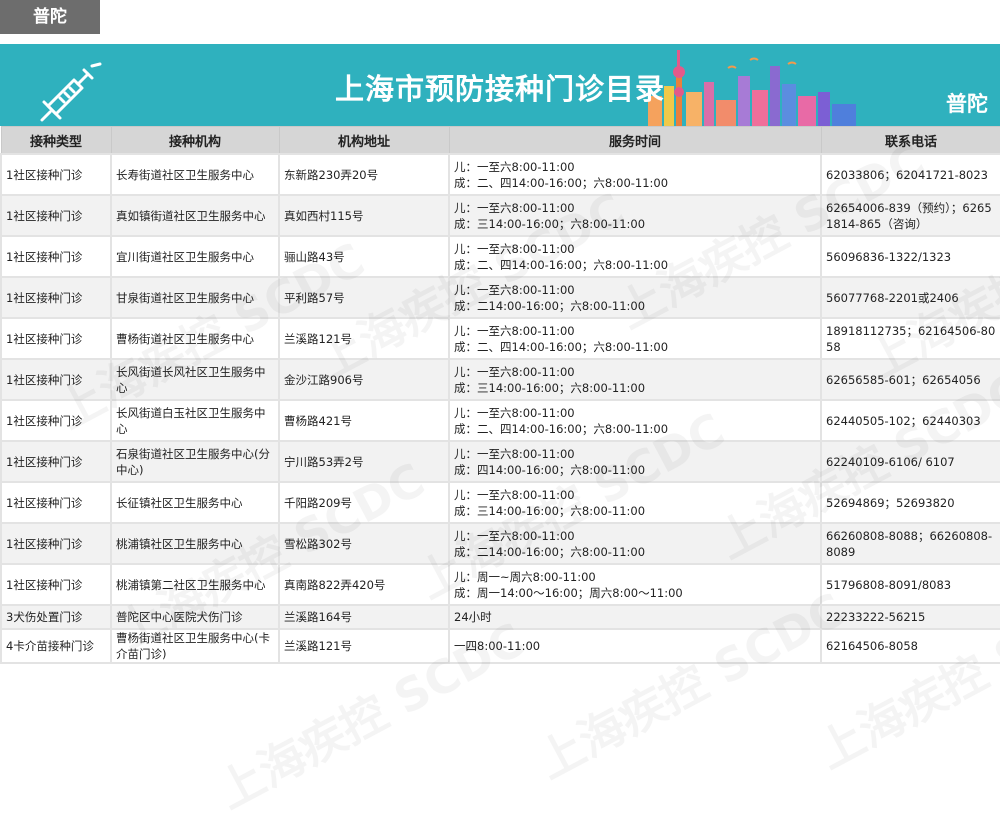 Image resolution: width=1000 pixels, height=822 pixels. What do you see at coordinates (910, 420) in the screenshot?
I see `cell-phone: 62440505-102；62440303` at bounding box center [910, 420].